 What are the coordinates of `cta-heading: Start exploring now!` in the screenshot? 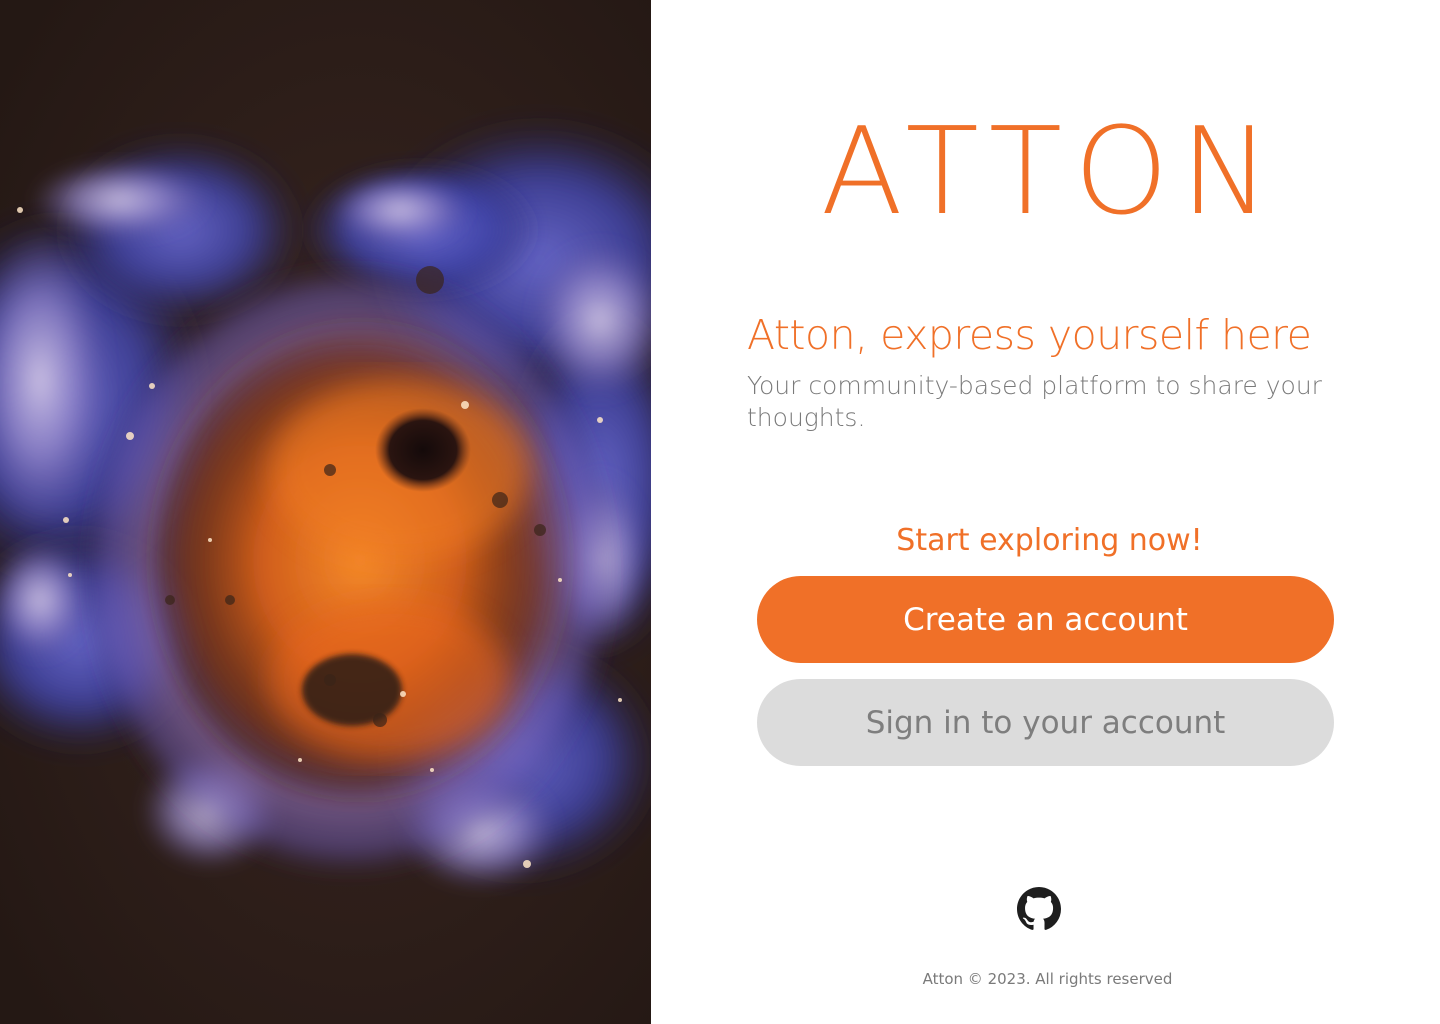 It's located at (1049, 540).